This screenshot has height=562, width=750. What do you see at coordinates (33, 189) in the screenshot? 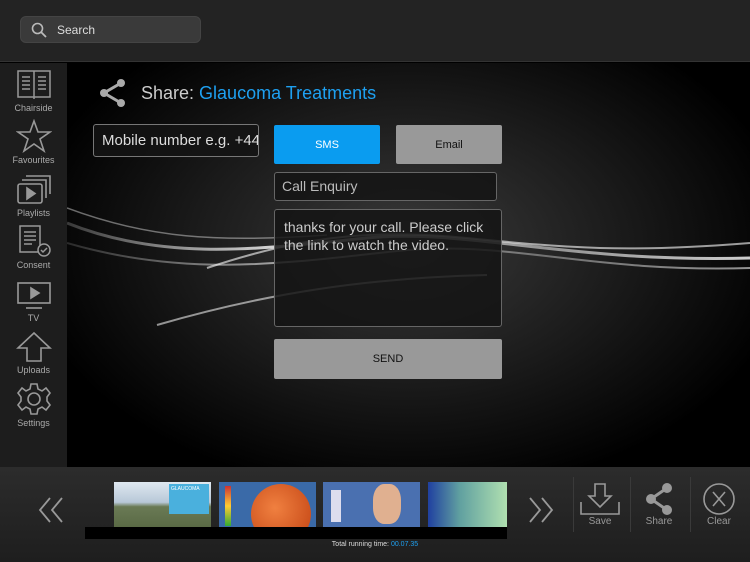
I see `playlist-icon` at bounding box center [33, 189].